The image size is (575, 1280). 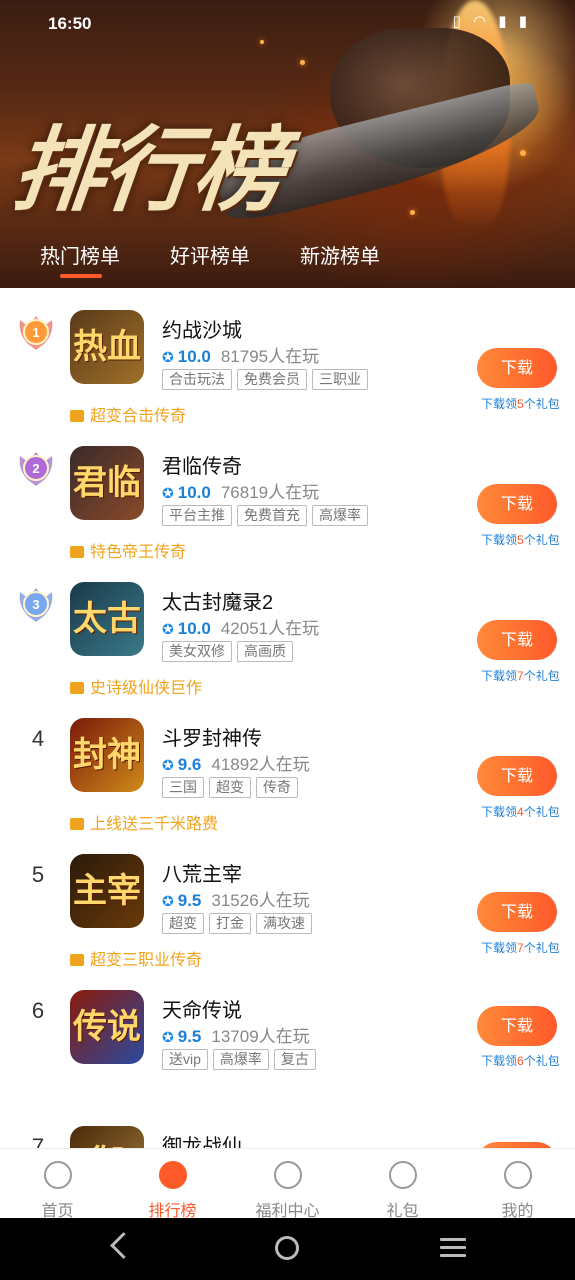 What do you see at coordinates (287, 1248) in the screenshot?
I see `home-circle-icon` at bounding box center [287, 1248].